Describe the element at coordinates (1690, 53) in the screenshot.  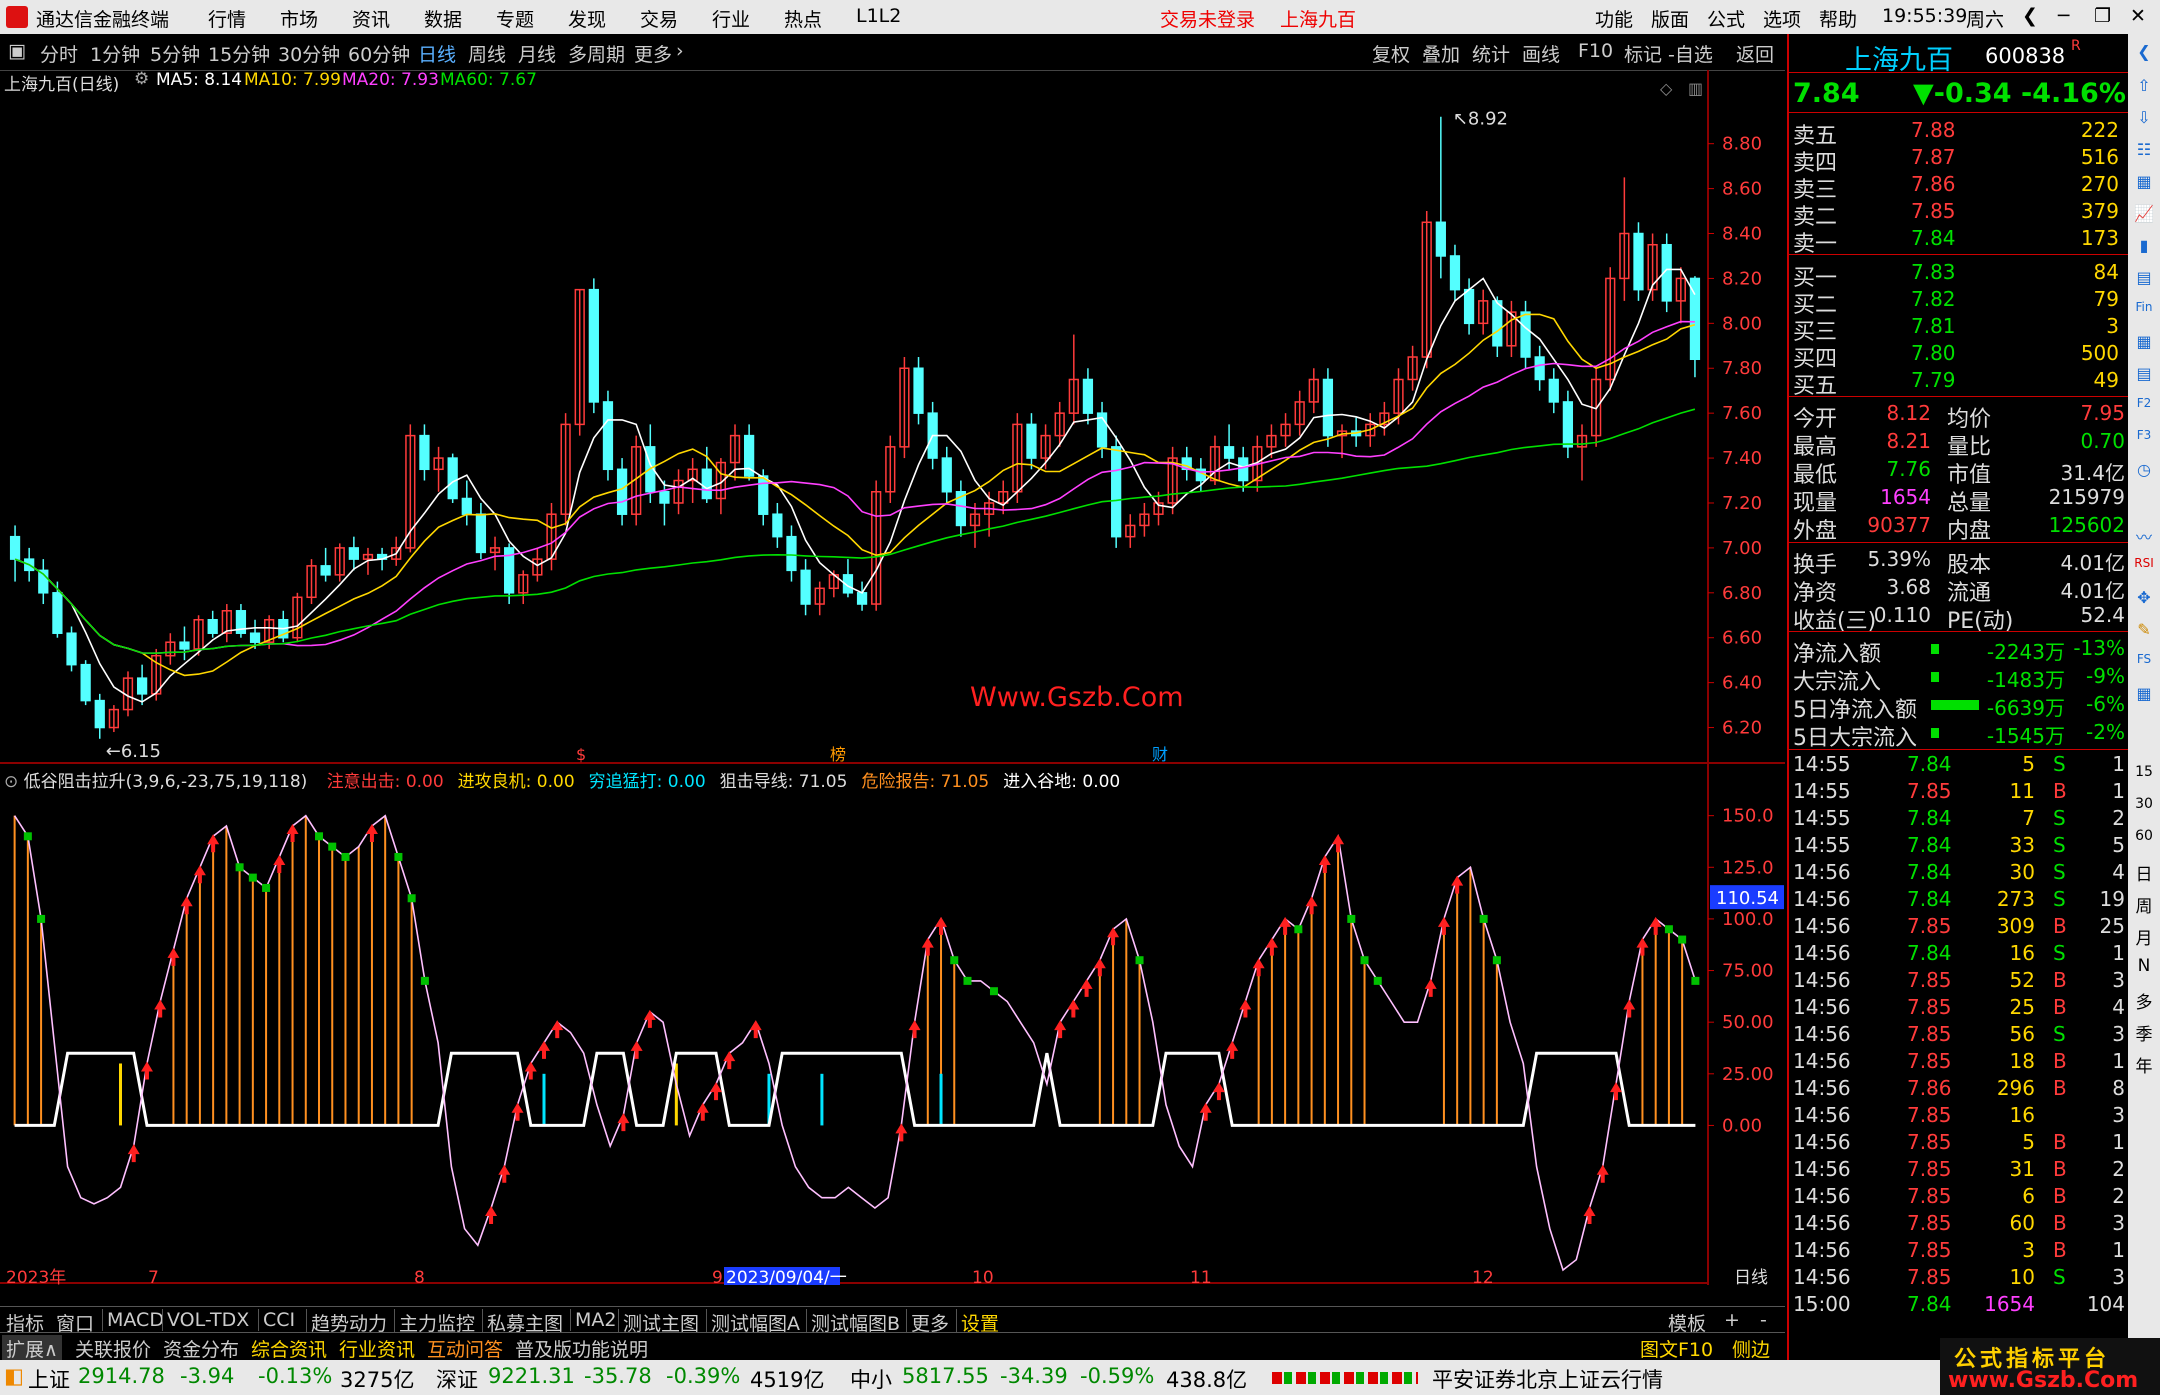
I see `btn-zixuan: -自选` at that location.